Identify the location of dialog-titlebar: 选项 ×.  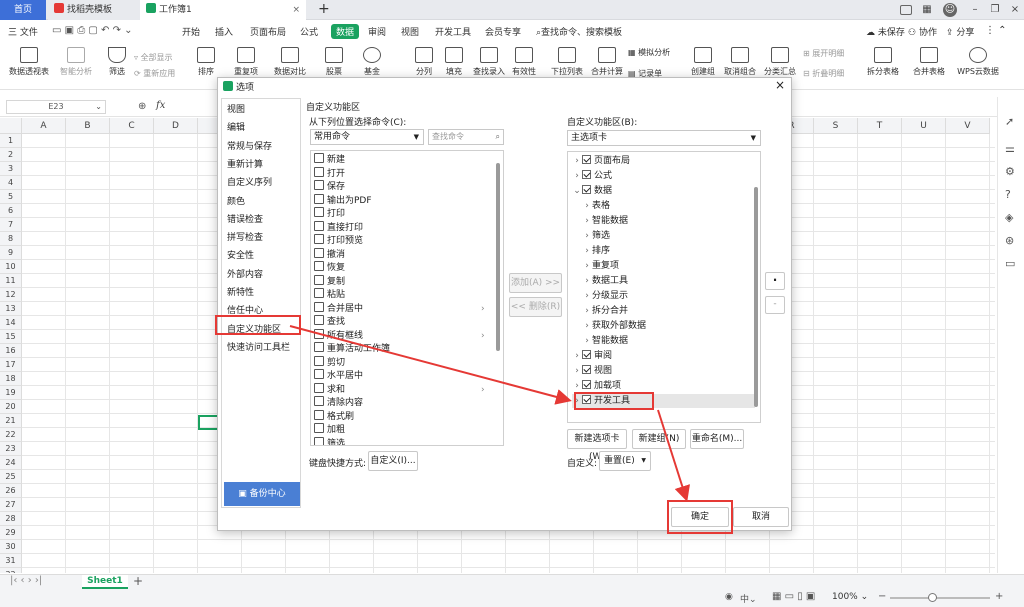
(504, 86).